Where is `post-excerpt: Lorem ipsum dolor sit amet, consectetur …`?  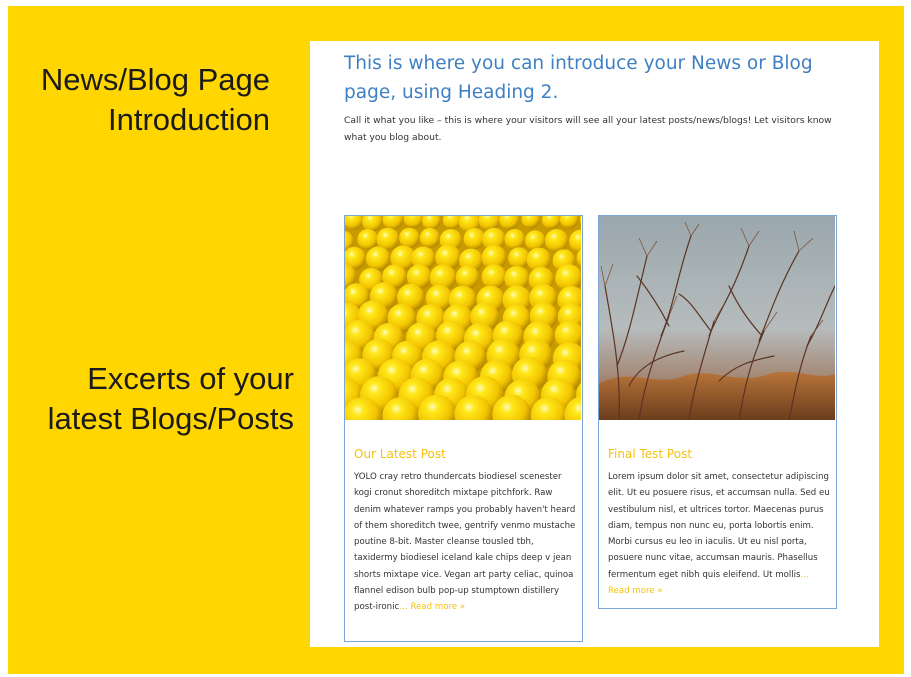
post-excerpt: Lorem ipsum dolor sit amet, consectetur … is located at coordinates (720, 534).